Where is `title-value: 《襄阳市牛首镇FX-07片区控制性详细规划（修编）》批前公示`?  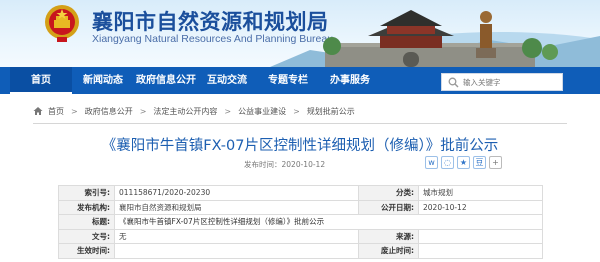 title-value: 《襄阳市牛首镇FX-07片区控制性详细规划（修编）》批前公示 is located at coordinates (328, 222).